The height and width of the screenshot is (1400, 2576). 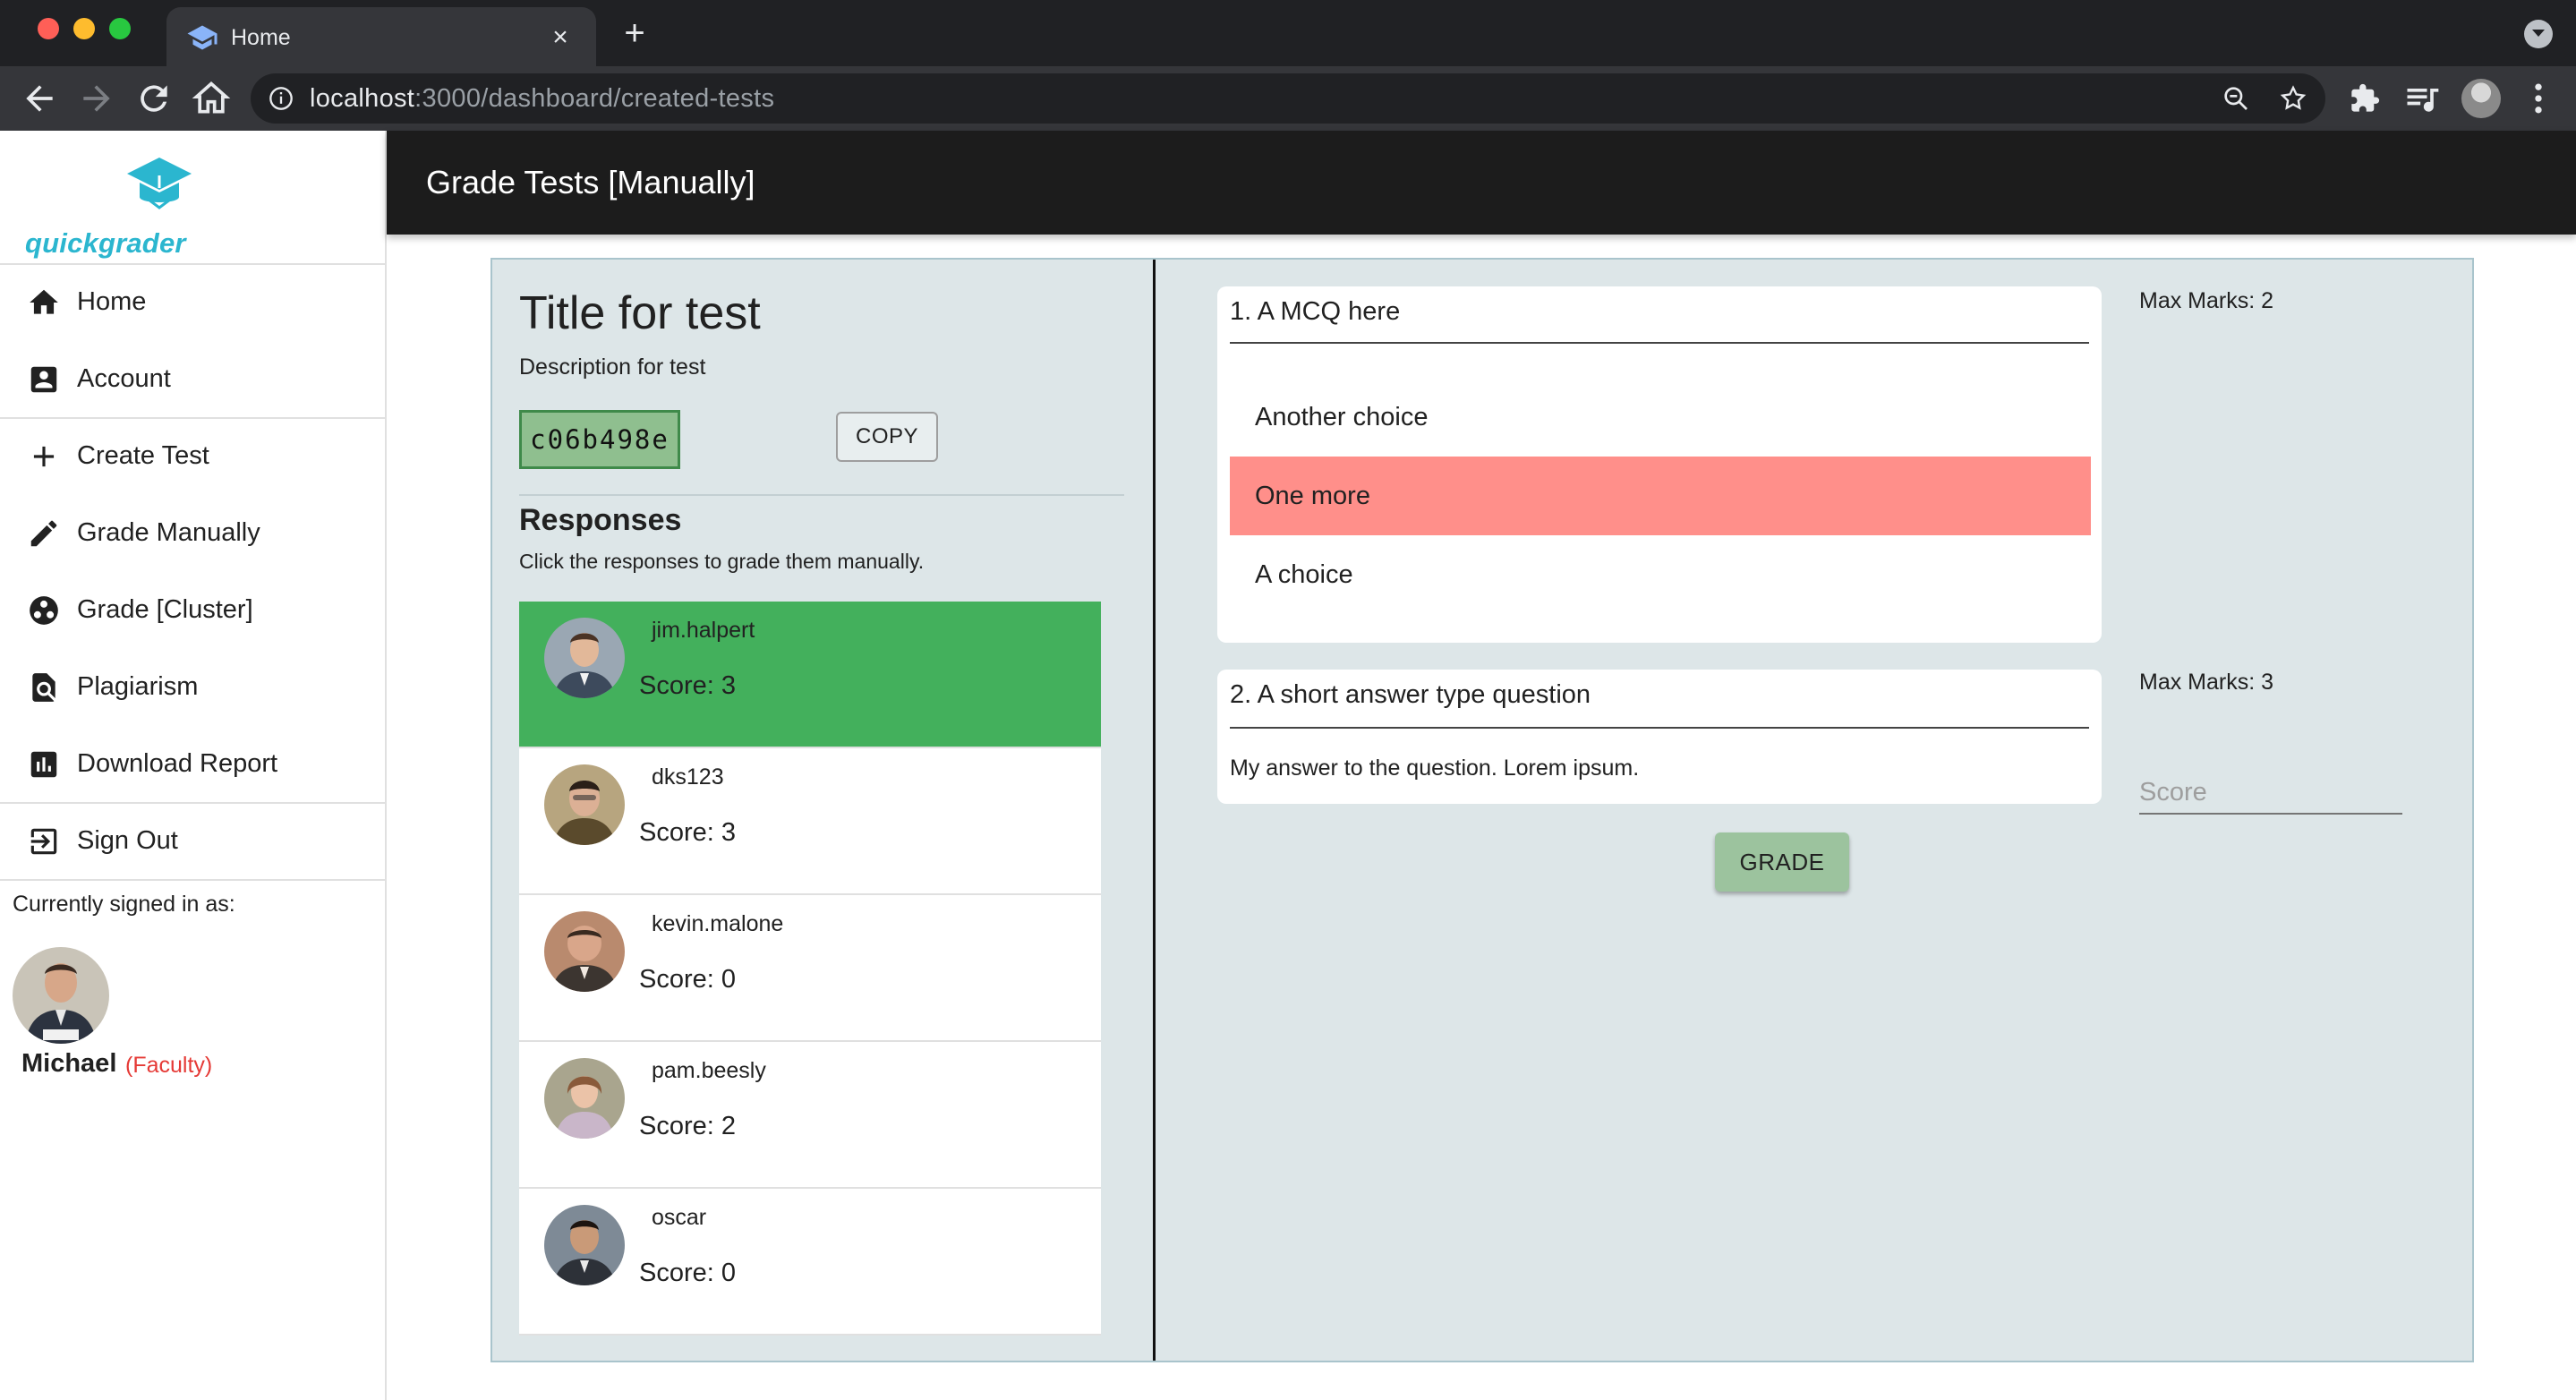 What do you see at coordinates (61, 995) in the screenshot?
I see `user-avatar` at bounding box center [61, 995].